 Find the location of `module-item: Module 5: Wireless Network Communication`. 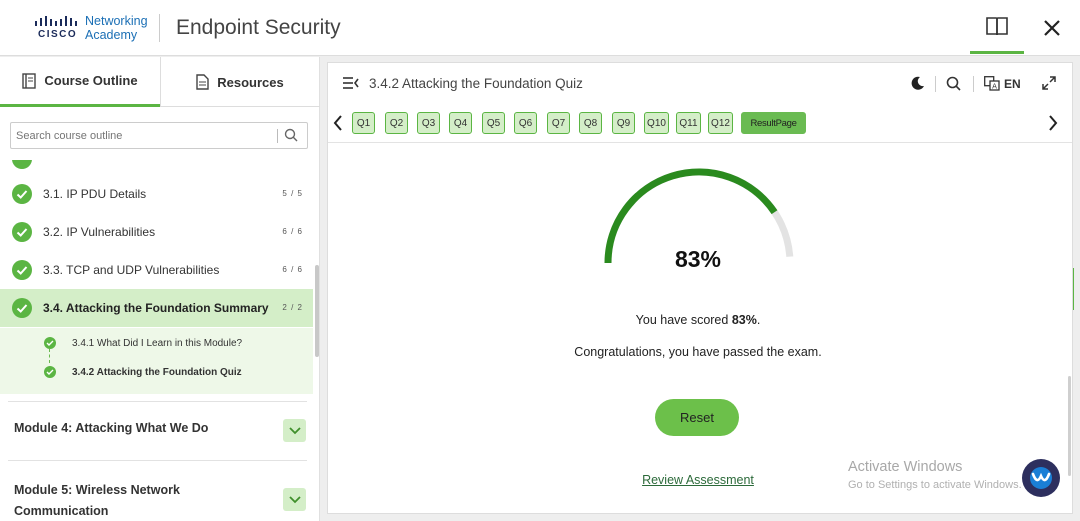

module-item: Module 5: Wireless Network Communication is located at coordinates (156, 498).